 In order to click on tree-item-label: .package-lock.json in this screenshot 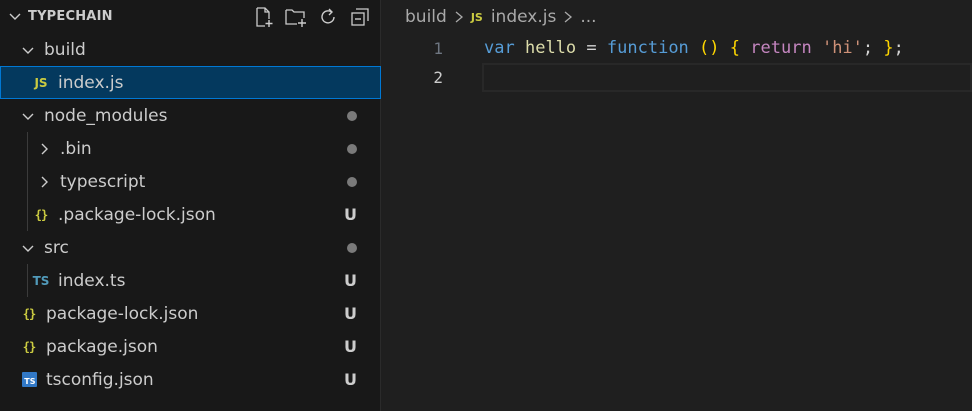, I will do `click(137, 214)`.